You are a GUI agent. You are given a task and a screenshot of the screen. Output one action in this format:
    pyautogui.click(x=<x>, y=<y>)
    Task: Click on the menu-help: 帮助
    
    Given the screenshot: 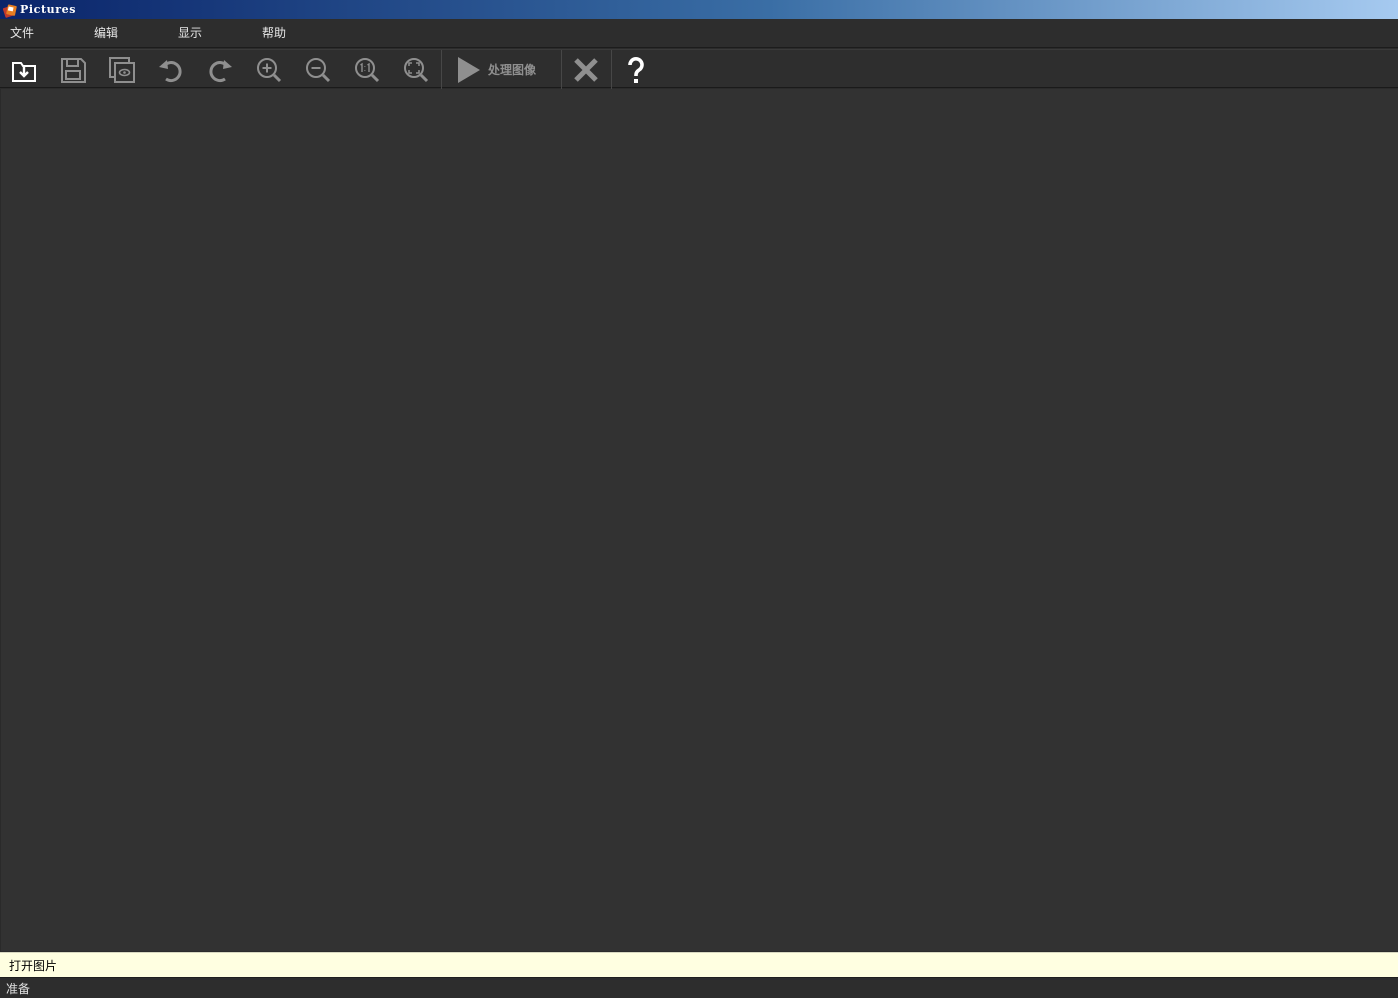 What is the action you would take?
    pyautogui.click(x=274, y=33)
    